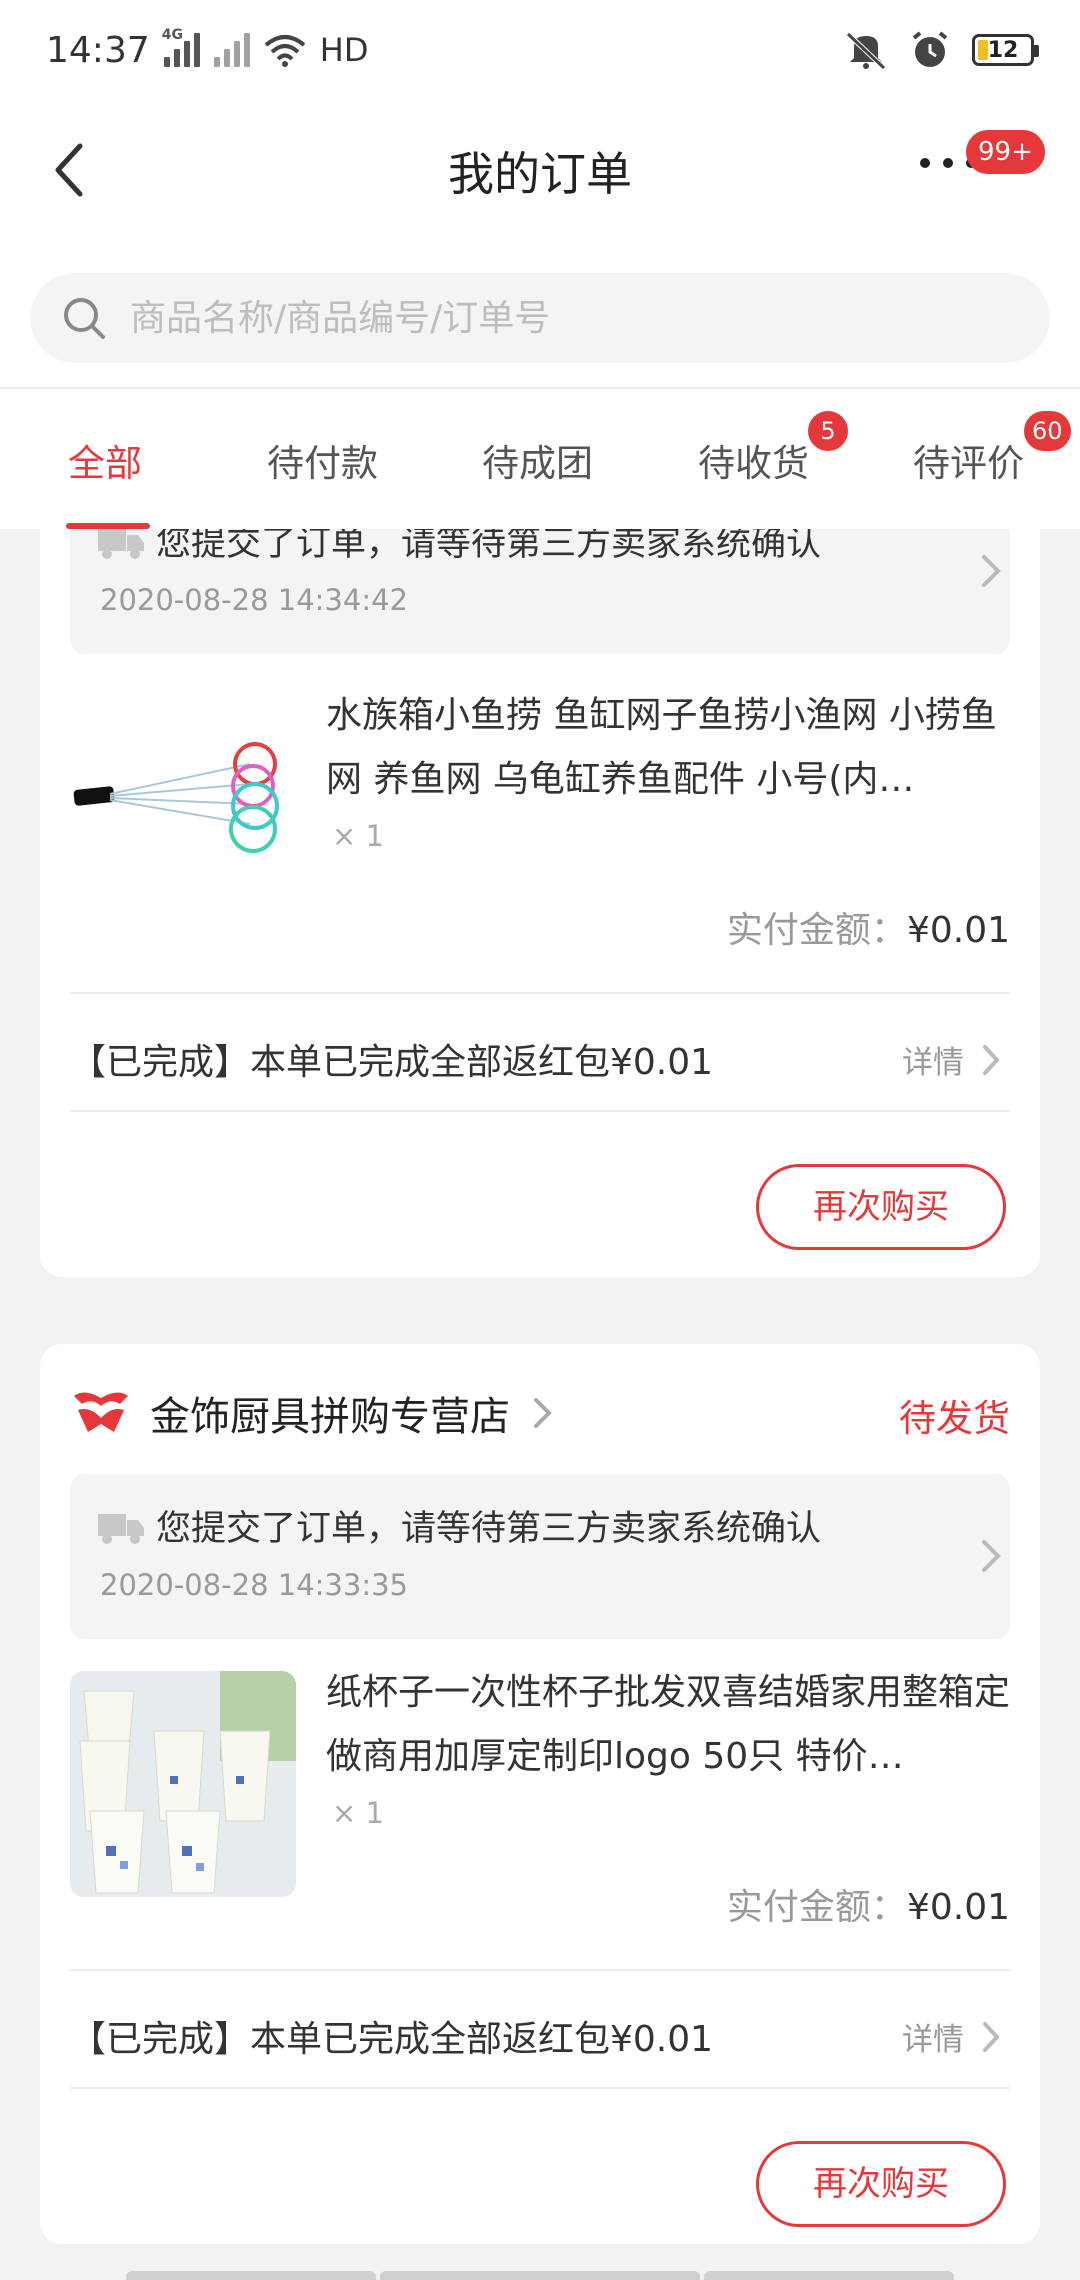 This screenshot has width=1080, height=2280. I want to click on nav-bar: 我的订单 99+, so click(540, 167).